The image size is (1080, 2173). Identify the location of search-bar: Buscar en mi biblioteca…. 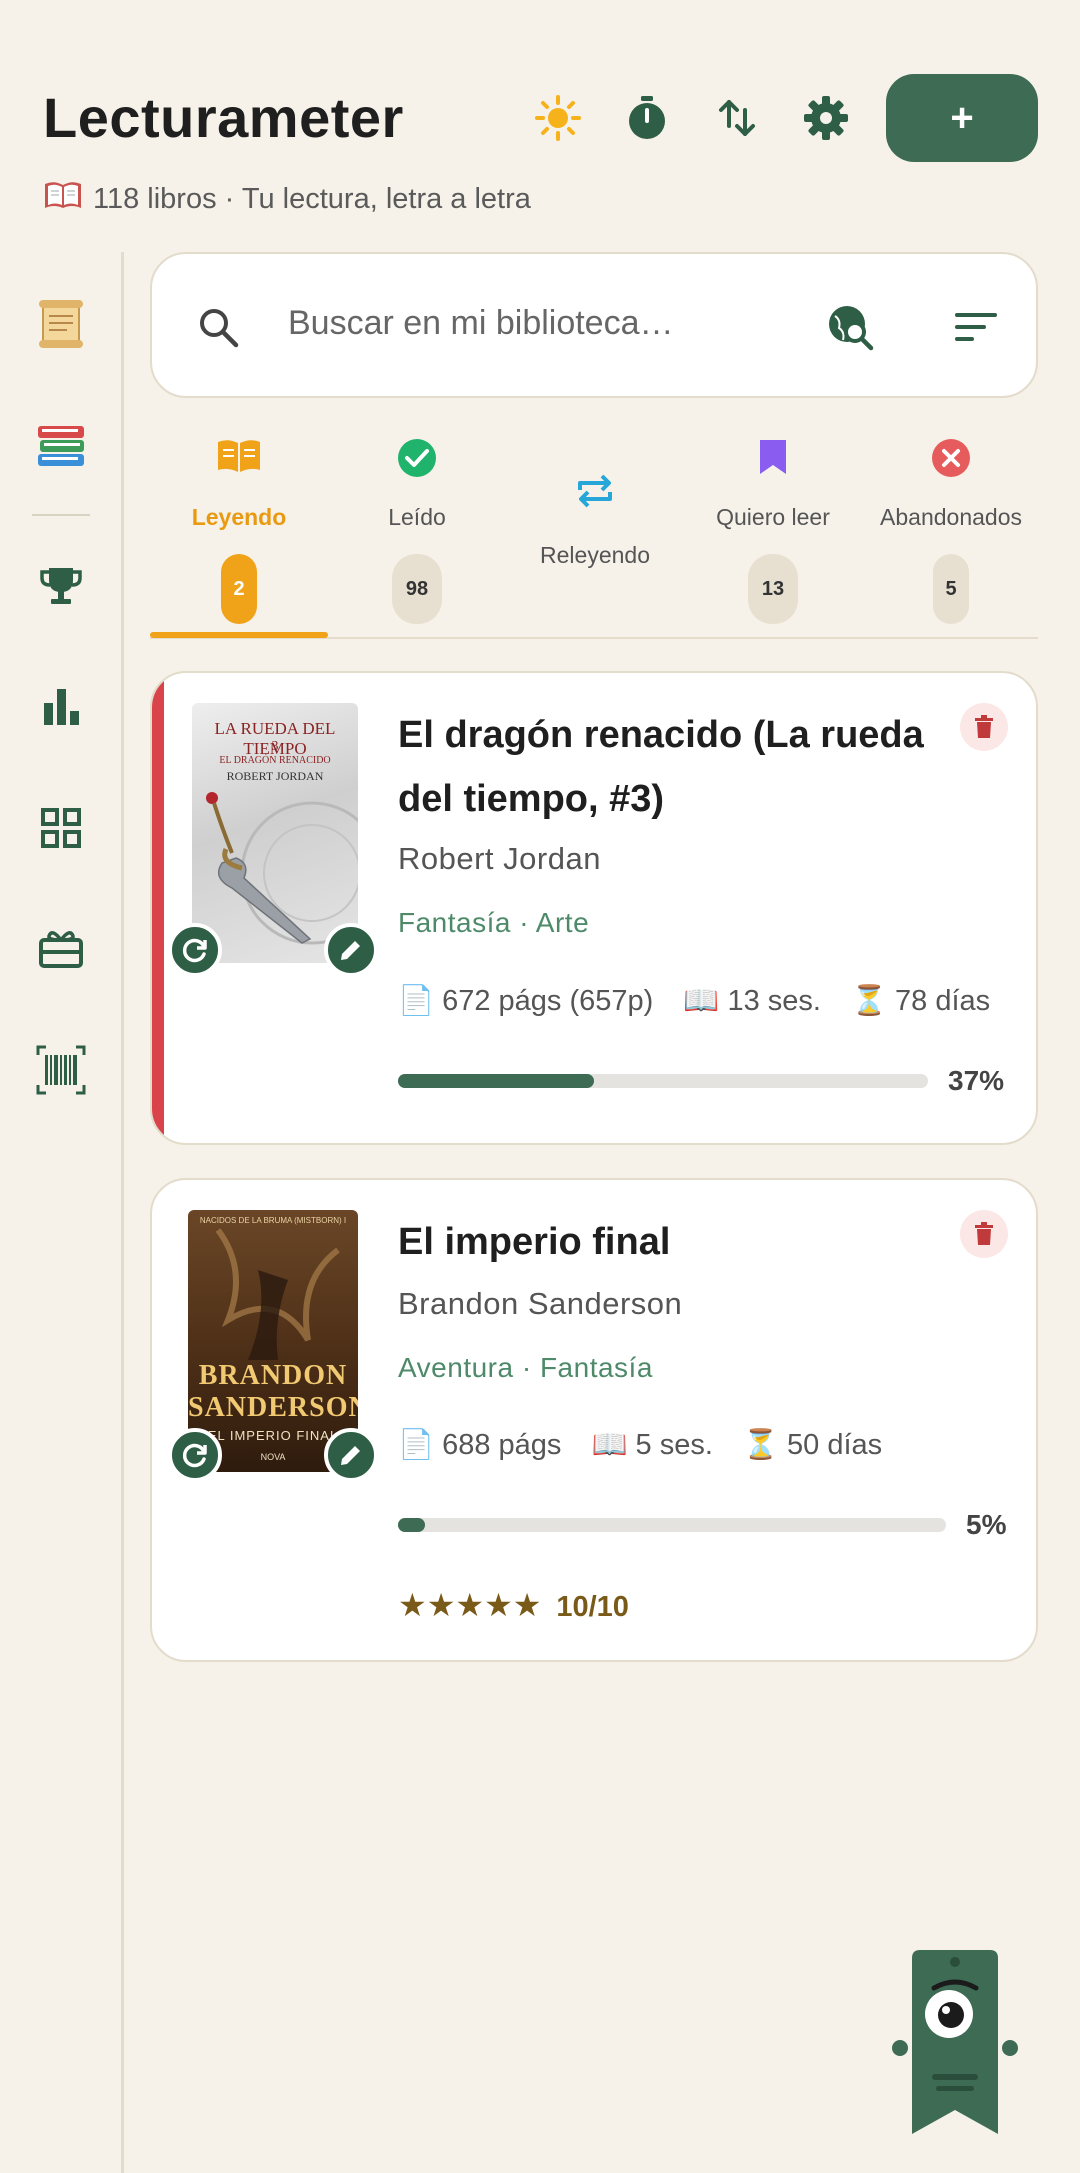
(594, 325).